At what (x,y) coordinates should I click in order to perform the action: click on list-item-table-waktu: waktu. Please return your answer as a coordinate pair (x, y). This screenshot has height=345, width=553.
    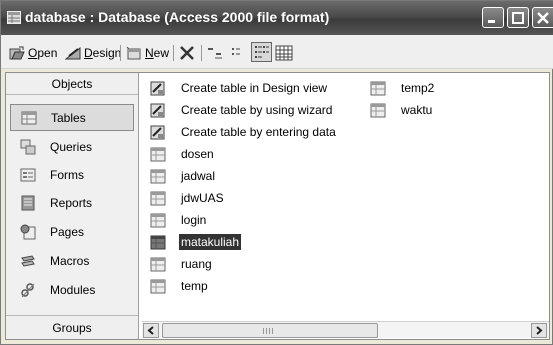
    Looking at the image, I should click on (402, 110).